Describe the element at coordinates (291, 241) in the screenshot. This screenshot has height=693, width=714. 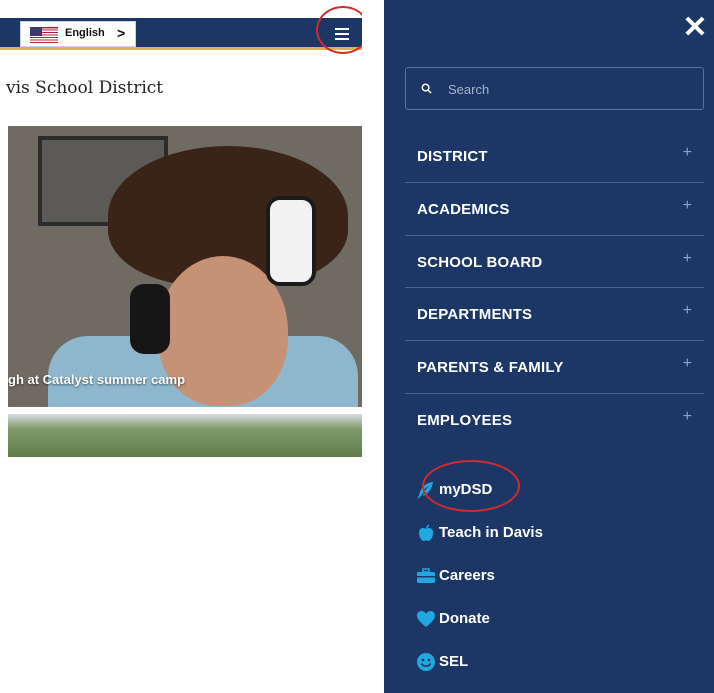
I see `photo-headphone-right` at that location.